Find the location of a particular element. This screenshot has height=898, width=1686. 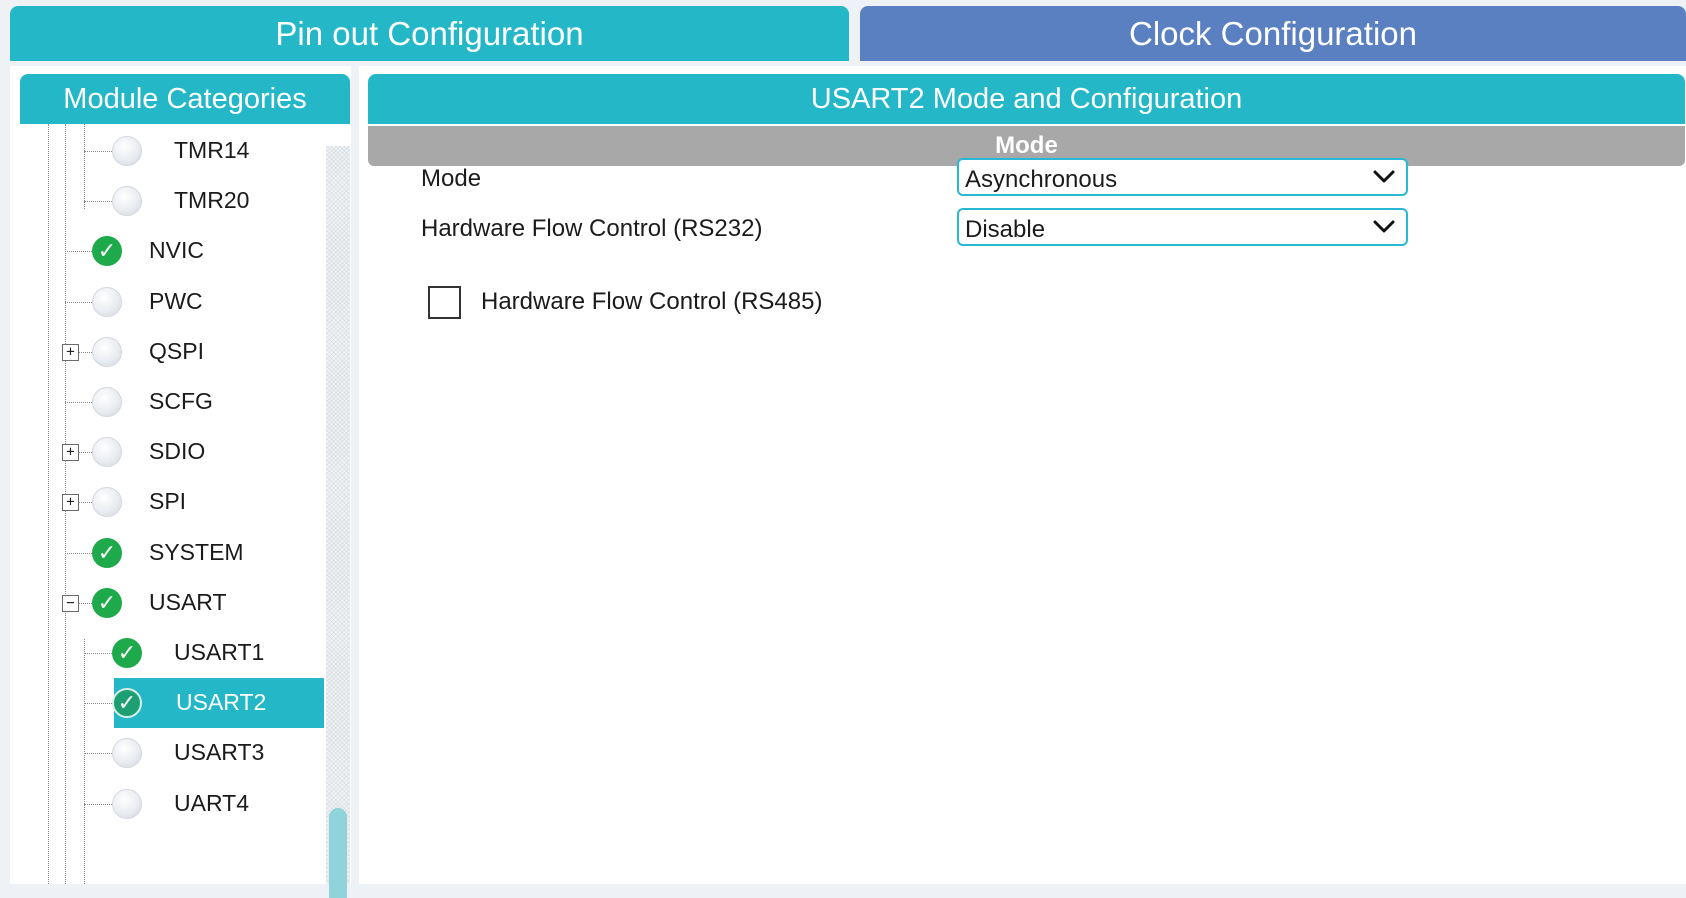

tree-scrollbar is located at coordinates (338, 522).